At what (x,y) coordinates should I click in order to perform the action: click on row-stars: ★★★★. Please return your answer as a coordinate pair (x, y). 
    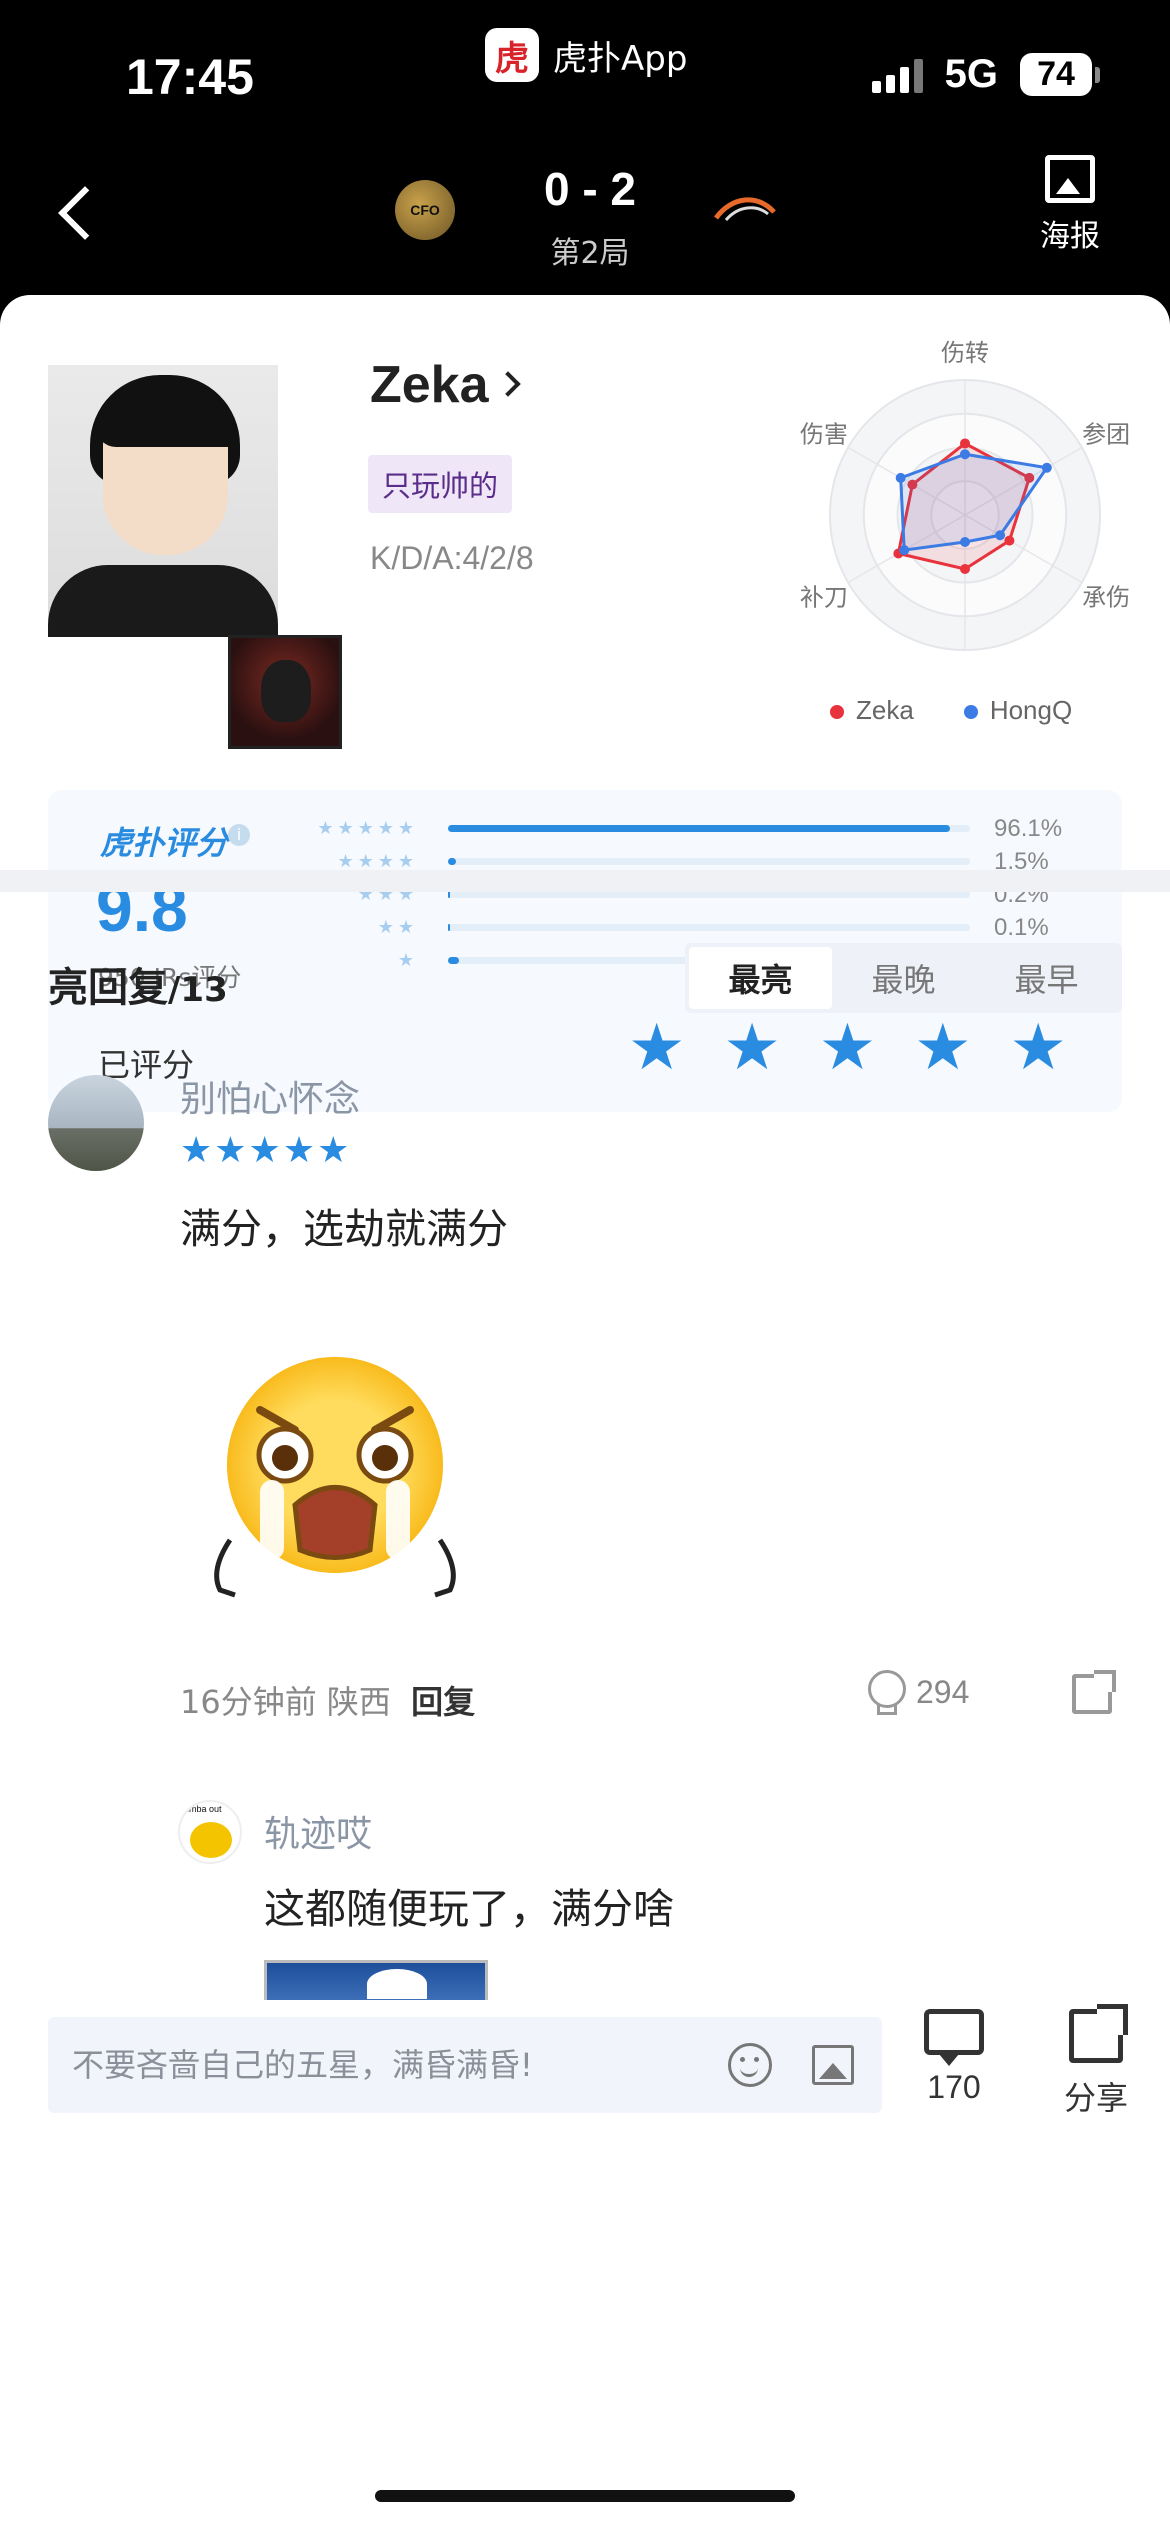
    Looking at the image, I should click on (377, 861).